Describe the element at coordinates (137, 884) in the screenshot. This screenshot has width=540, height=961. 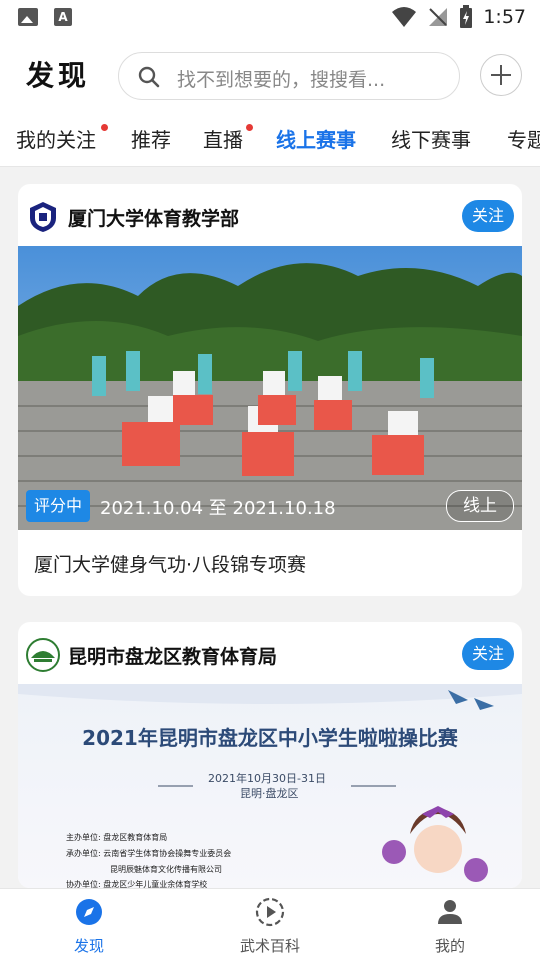
I see `poster-co-organizer: 协办单位: 盘龙区少年儿童业余体育学校` at that location.